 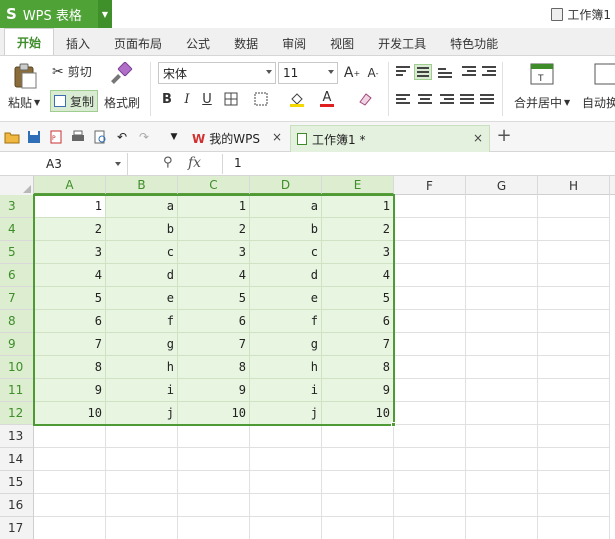 What do you see at coordinates (574, 185) in the screenshot?
I see `column-header-h: H` at bounding box center [574, 185].